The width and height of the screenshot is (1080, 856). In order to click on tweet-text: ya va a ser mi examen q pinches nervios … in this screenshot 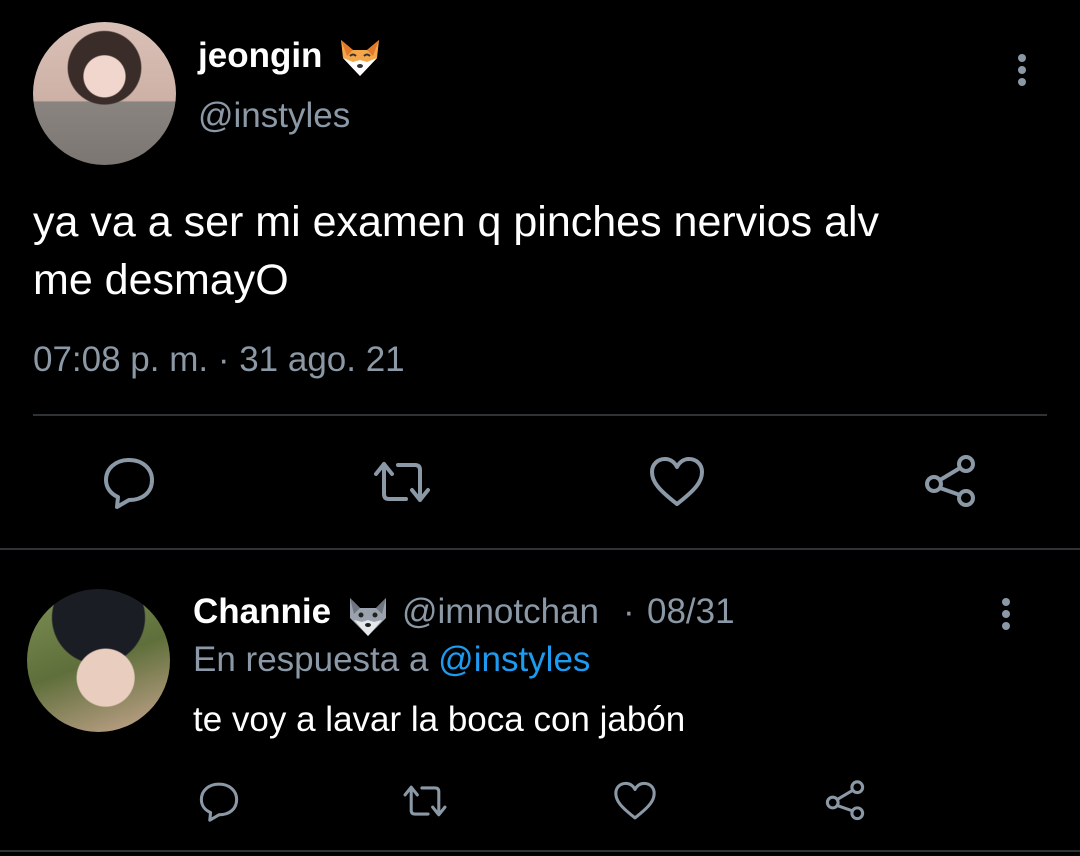, I will do `click(538, 251)`.